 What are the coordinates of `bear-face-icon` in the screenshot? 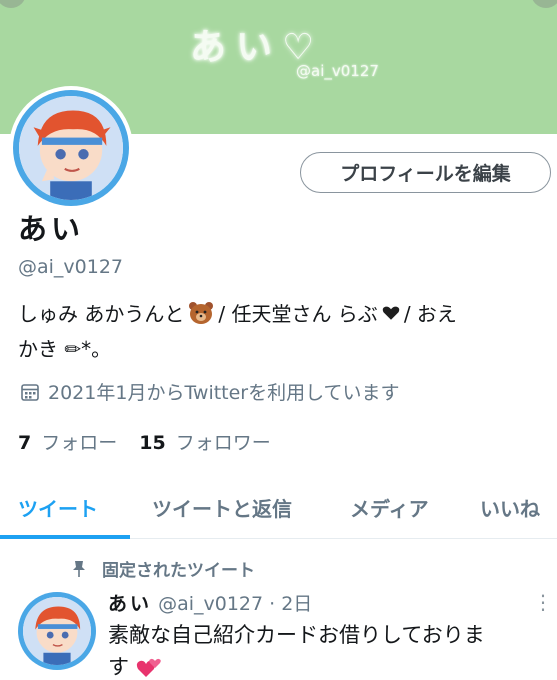 It's located at (201, 312).